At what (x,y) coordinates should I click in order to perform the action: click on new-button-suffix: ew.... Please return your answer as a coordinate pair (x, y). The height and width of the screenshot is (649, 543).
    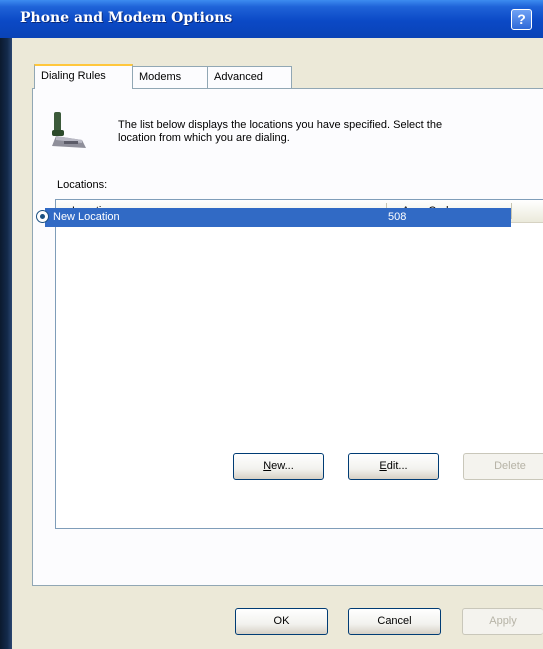
    Looking at the image, I should click on (282, 466).